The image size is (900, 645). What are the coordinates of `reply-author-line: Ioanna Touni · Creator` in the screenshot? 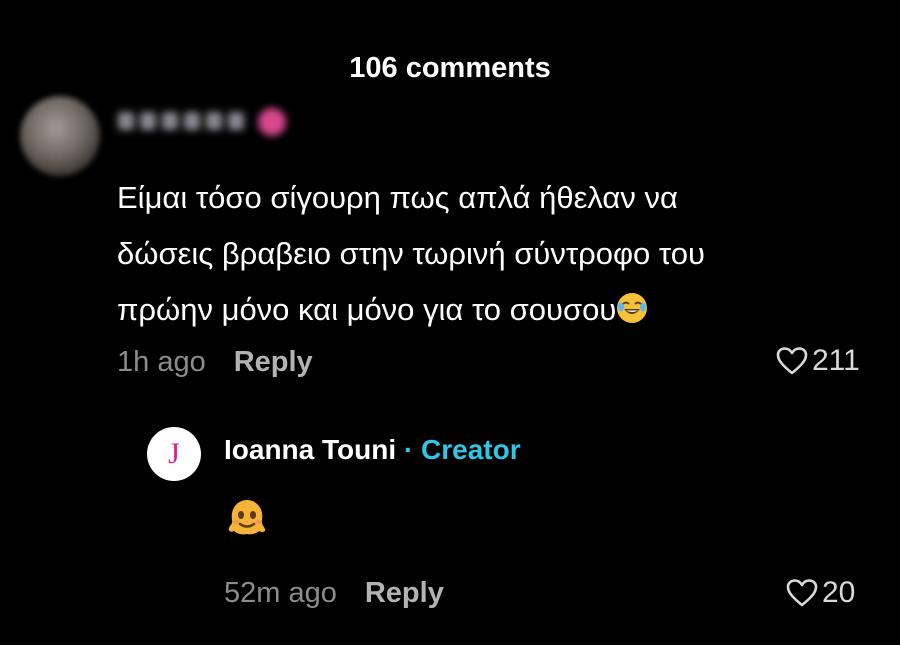 It's located at (372, 450).